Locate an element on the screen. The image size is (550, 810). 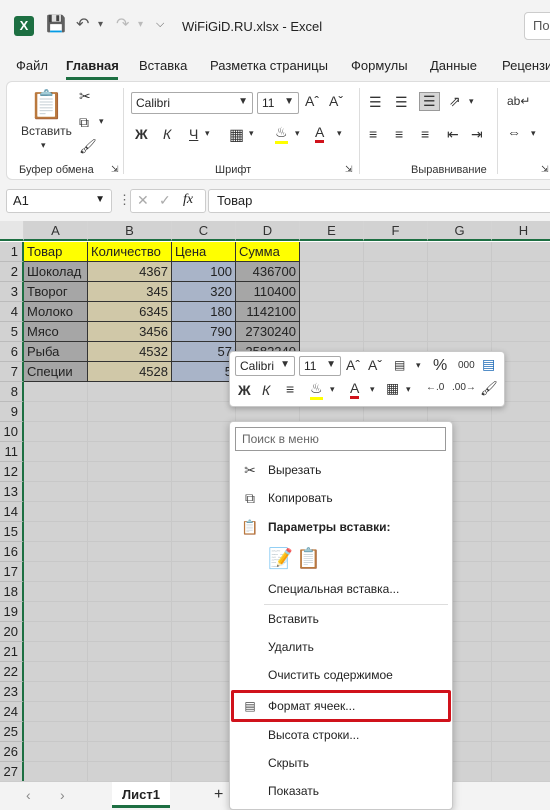
cell-a11 is located at coordinates (56, 452).